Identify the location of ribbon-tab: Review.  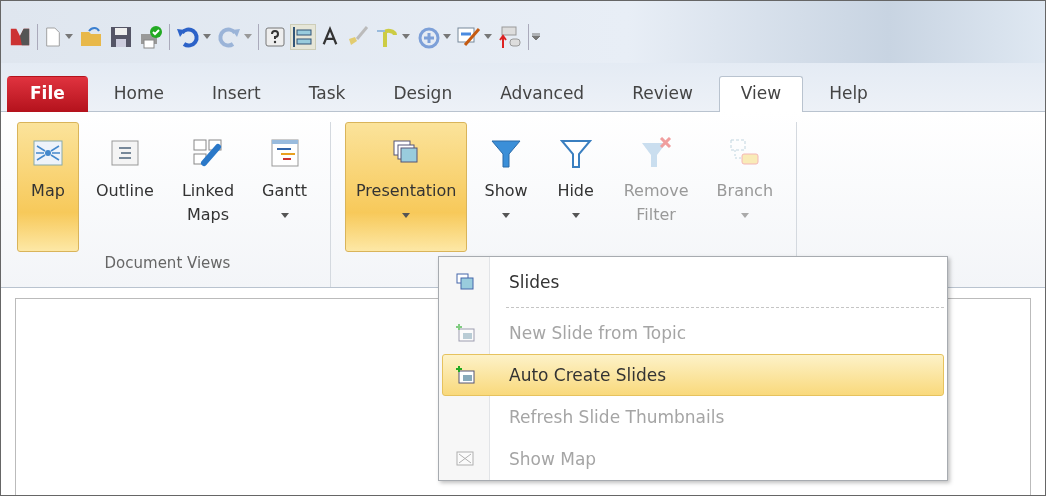
(662, 94).